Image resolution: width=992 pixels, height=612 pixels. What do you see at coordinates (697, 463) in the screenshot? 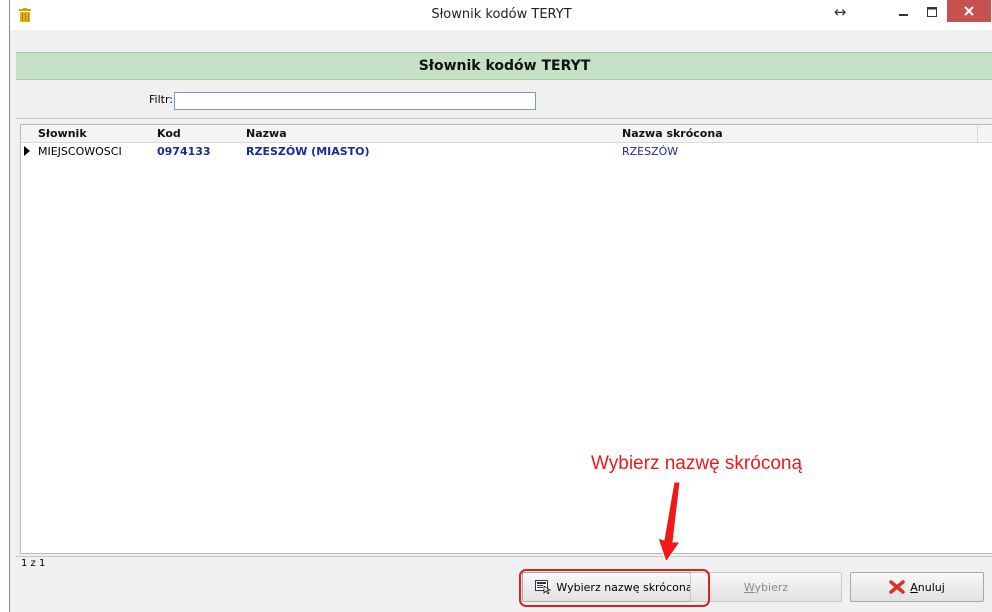
I see `annotation-label: Wybierz nazwę skróconą` at bounding box center [697, 463].